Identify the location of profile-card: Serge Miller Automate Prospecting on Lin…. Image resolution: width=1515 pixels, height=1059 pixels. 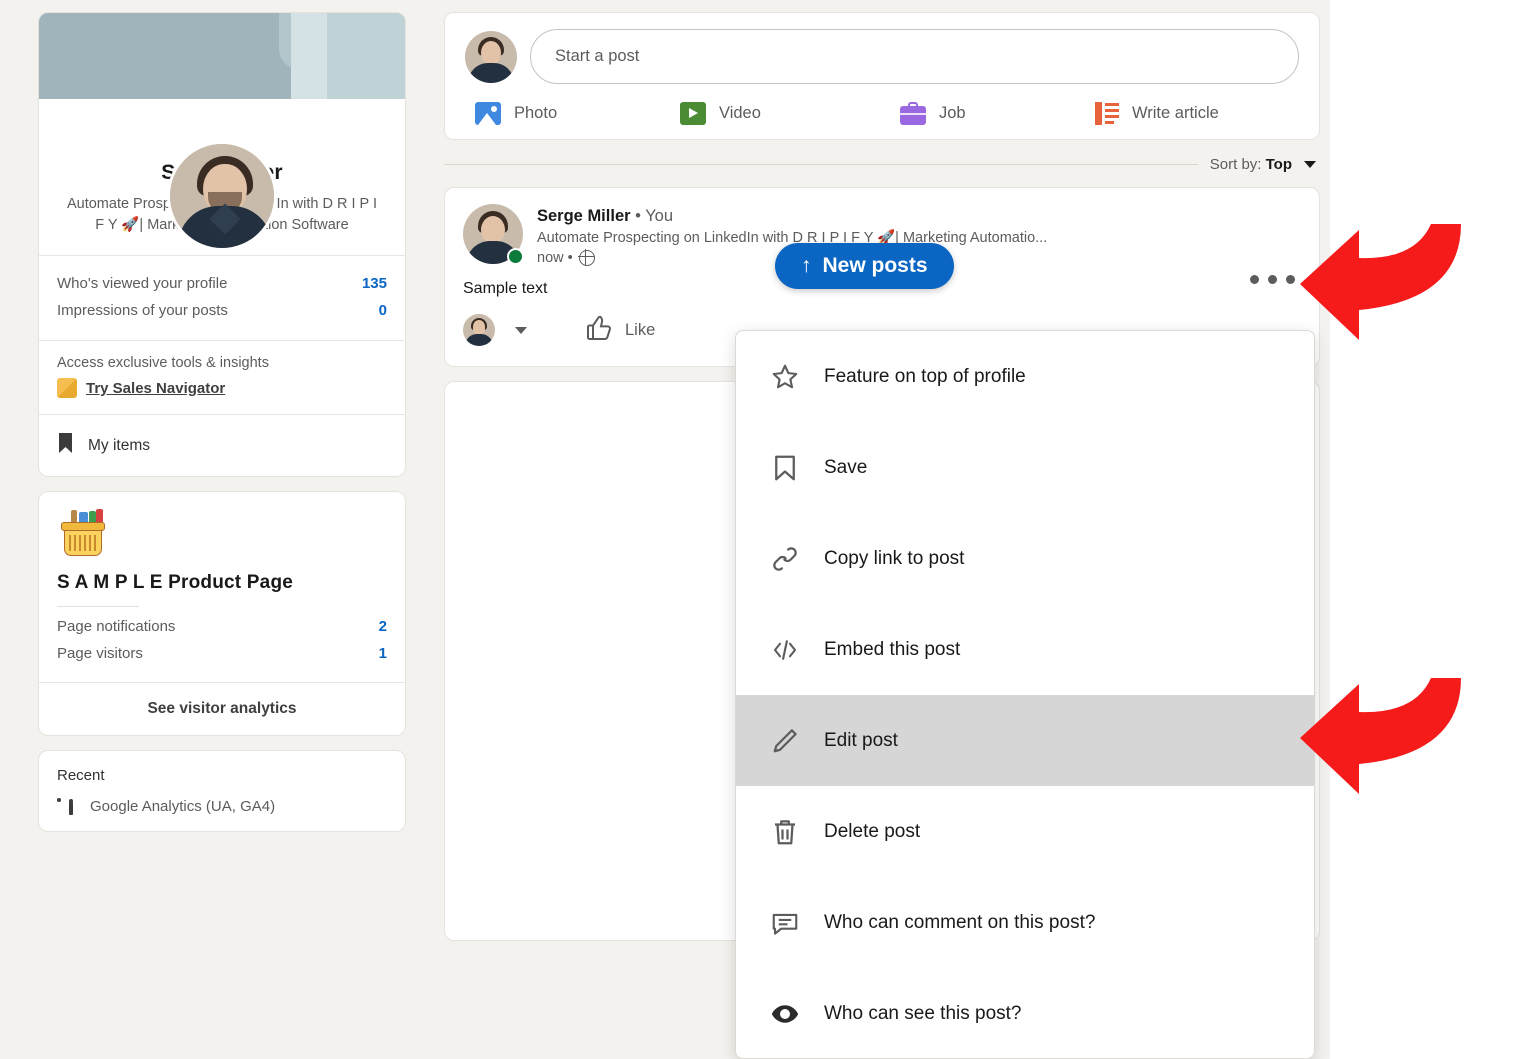
(222, 245).